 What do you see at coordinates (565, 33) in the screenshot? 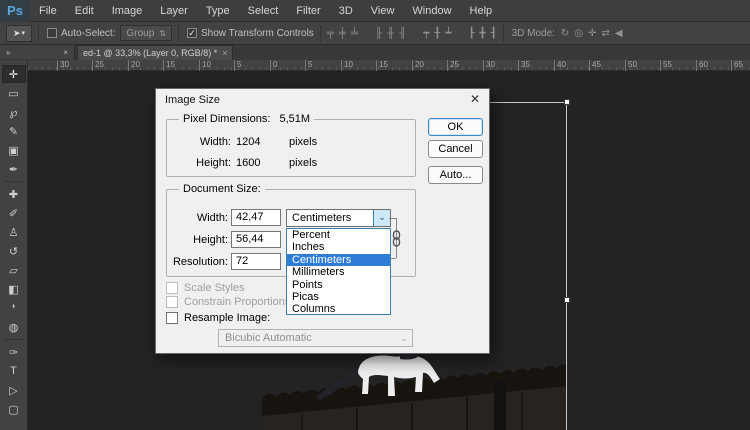
I see `3d-orbit-icon: ↻` at bounding box center [565, 33].